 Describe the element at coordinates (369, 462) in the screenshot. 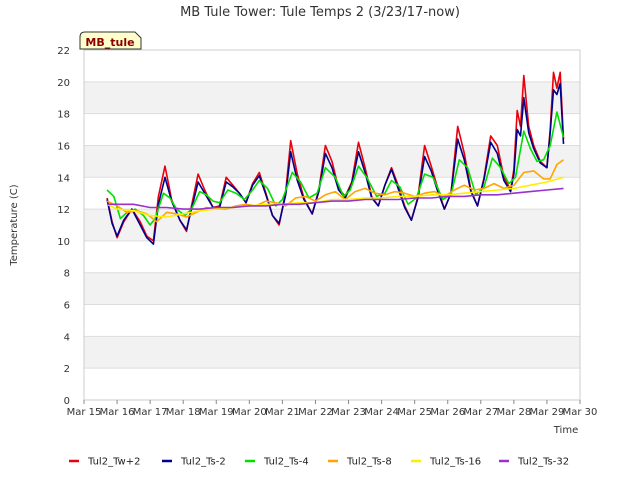

I see `legend-label: Tul2_Ts-8` at that location.